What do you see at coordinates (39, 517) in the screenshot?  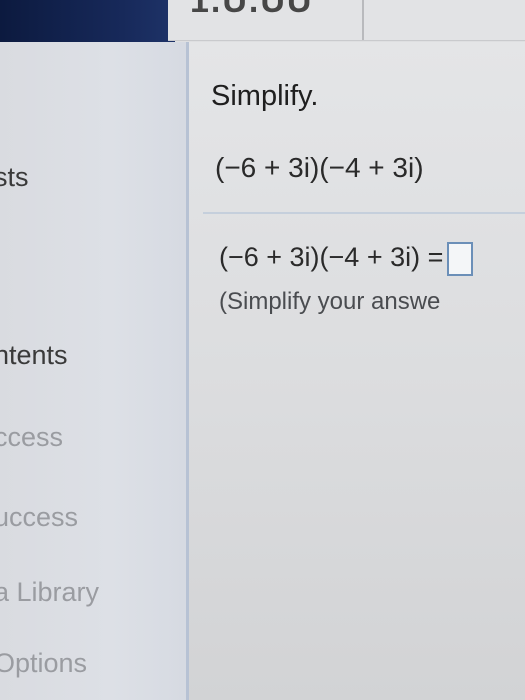 I see `sidebar-item-success: uccess` at bounding box center [39, 517].